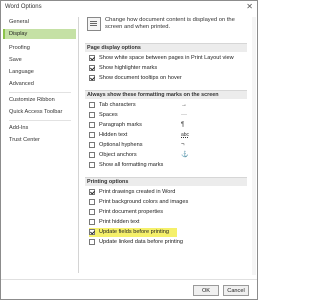 This screenshot has height=300, width=320. What do you see at coordinates (23, 7) in the screenshot?
I see `window-title: Word Options` at bounding box center [23, 7].